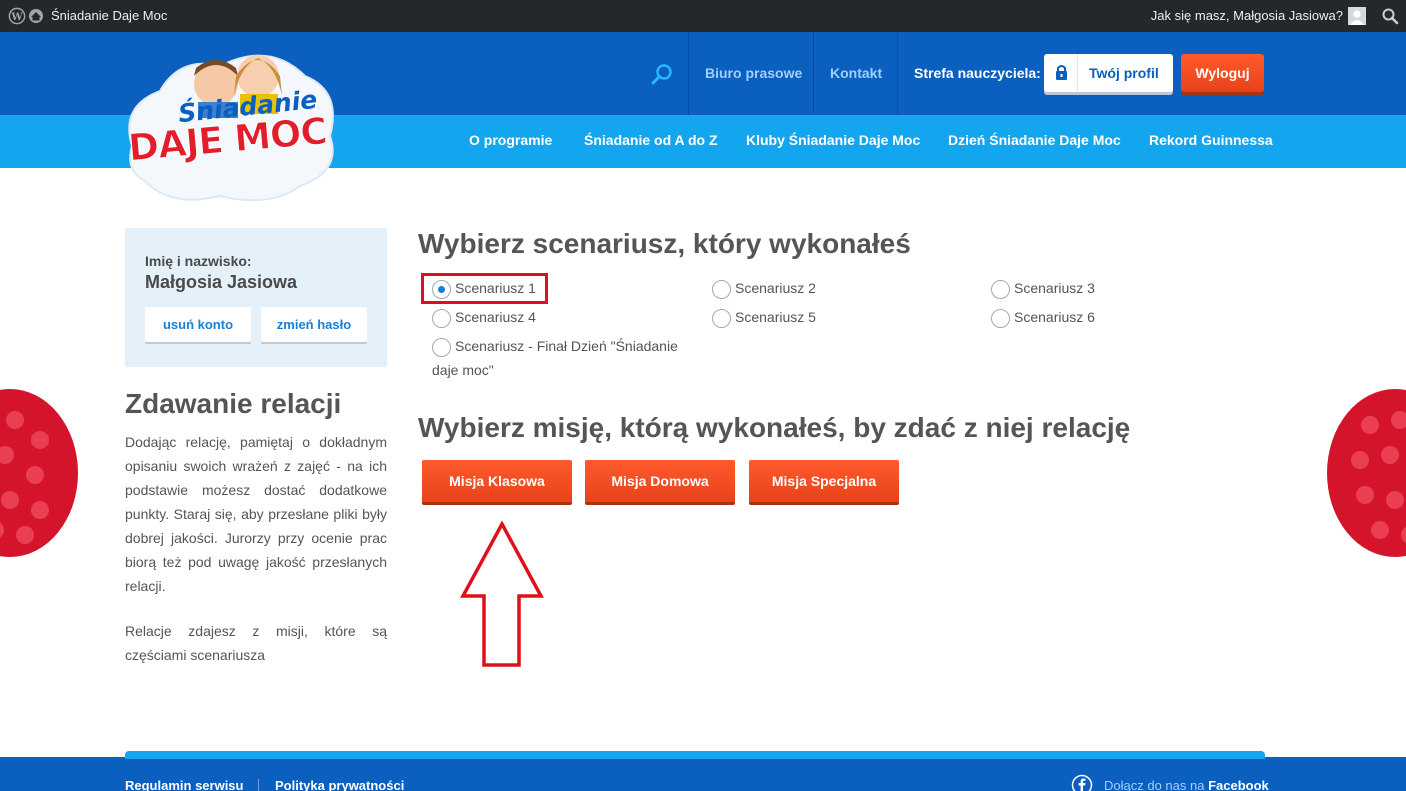 The width and height of the screenshot is (1406, 791). Describe the element at coordinates (484, 288) in the screenshot. I see `highlight-annotation-box` at that location.